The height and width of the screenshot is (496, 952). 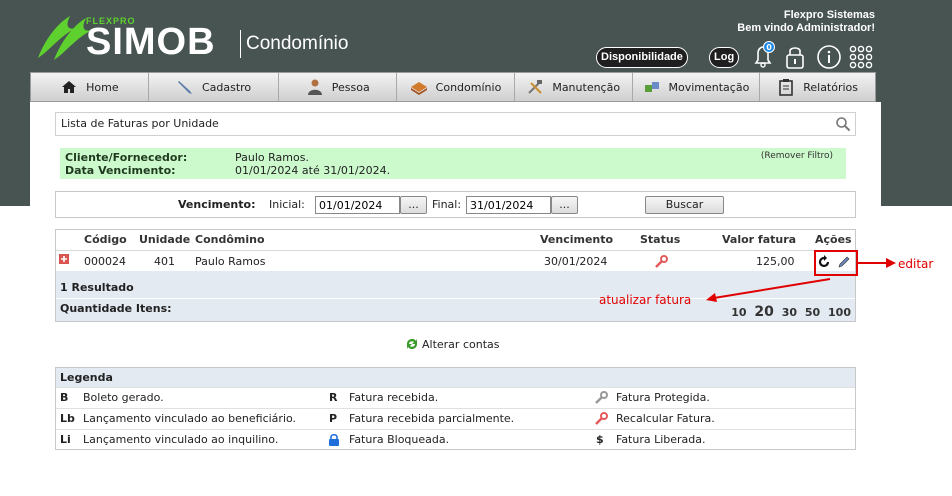 What do you see at coordinates (455, 124) in the screenshot?
I see `search-bar: Lista de Faturas por Unidade` at bounding box center [455, 124].